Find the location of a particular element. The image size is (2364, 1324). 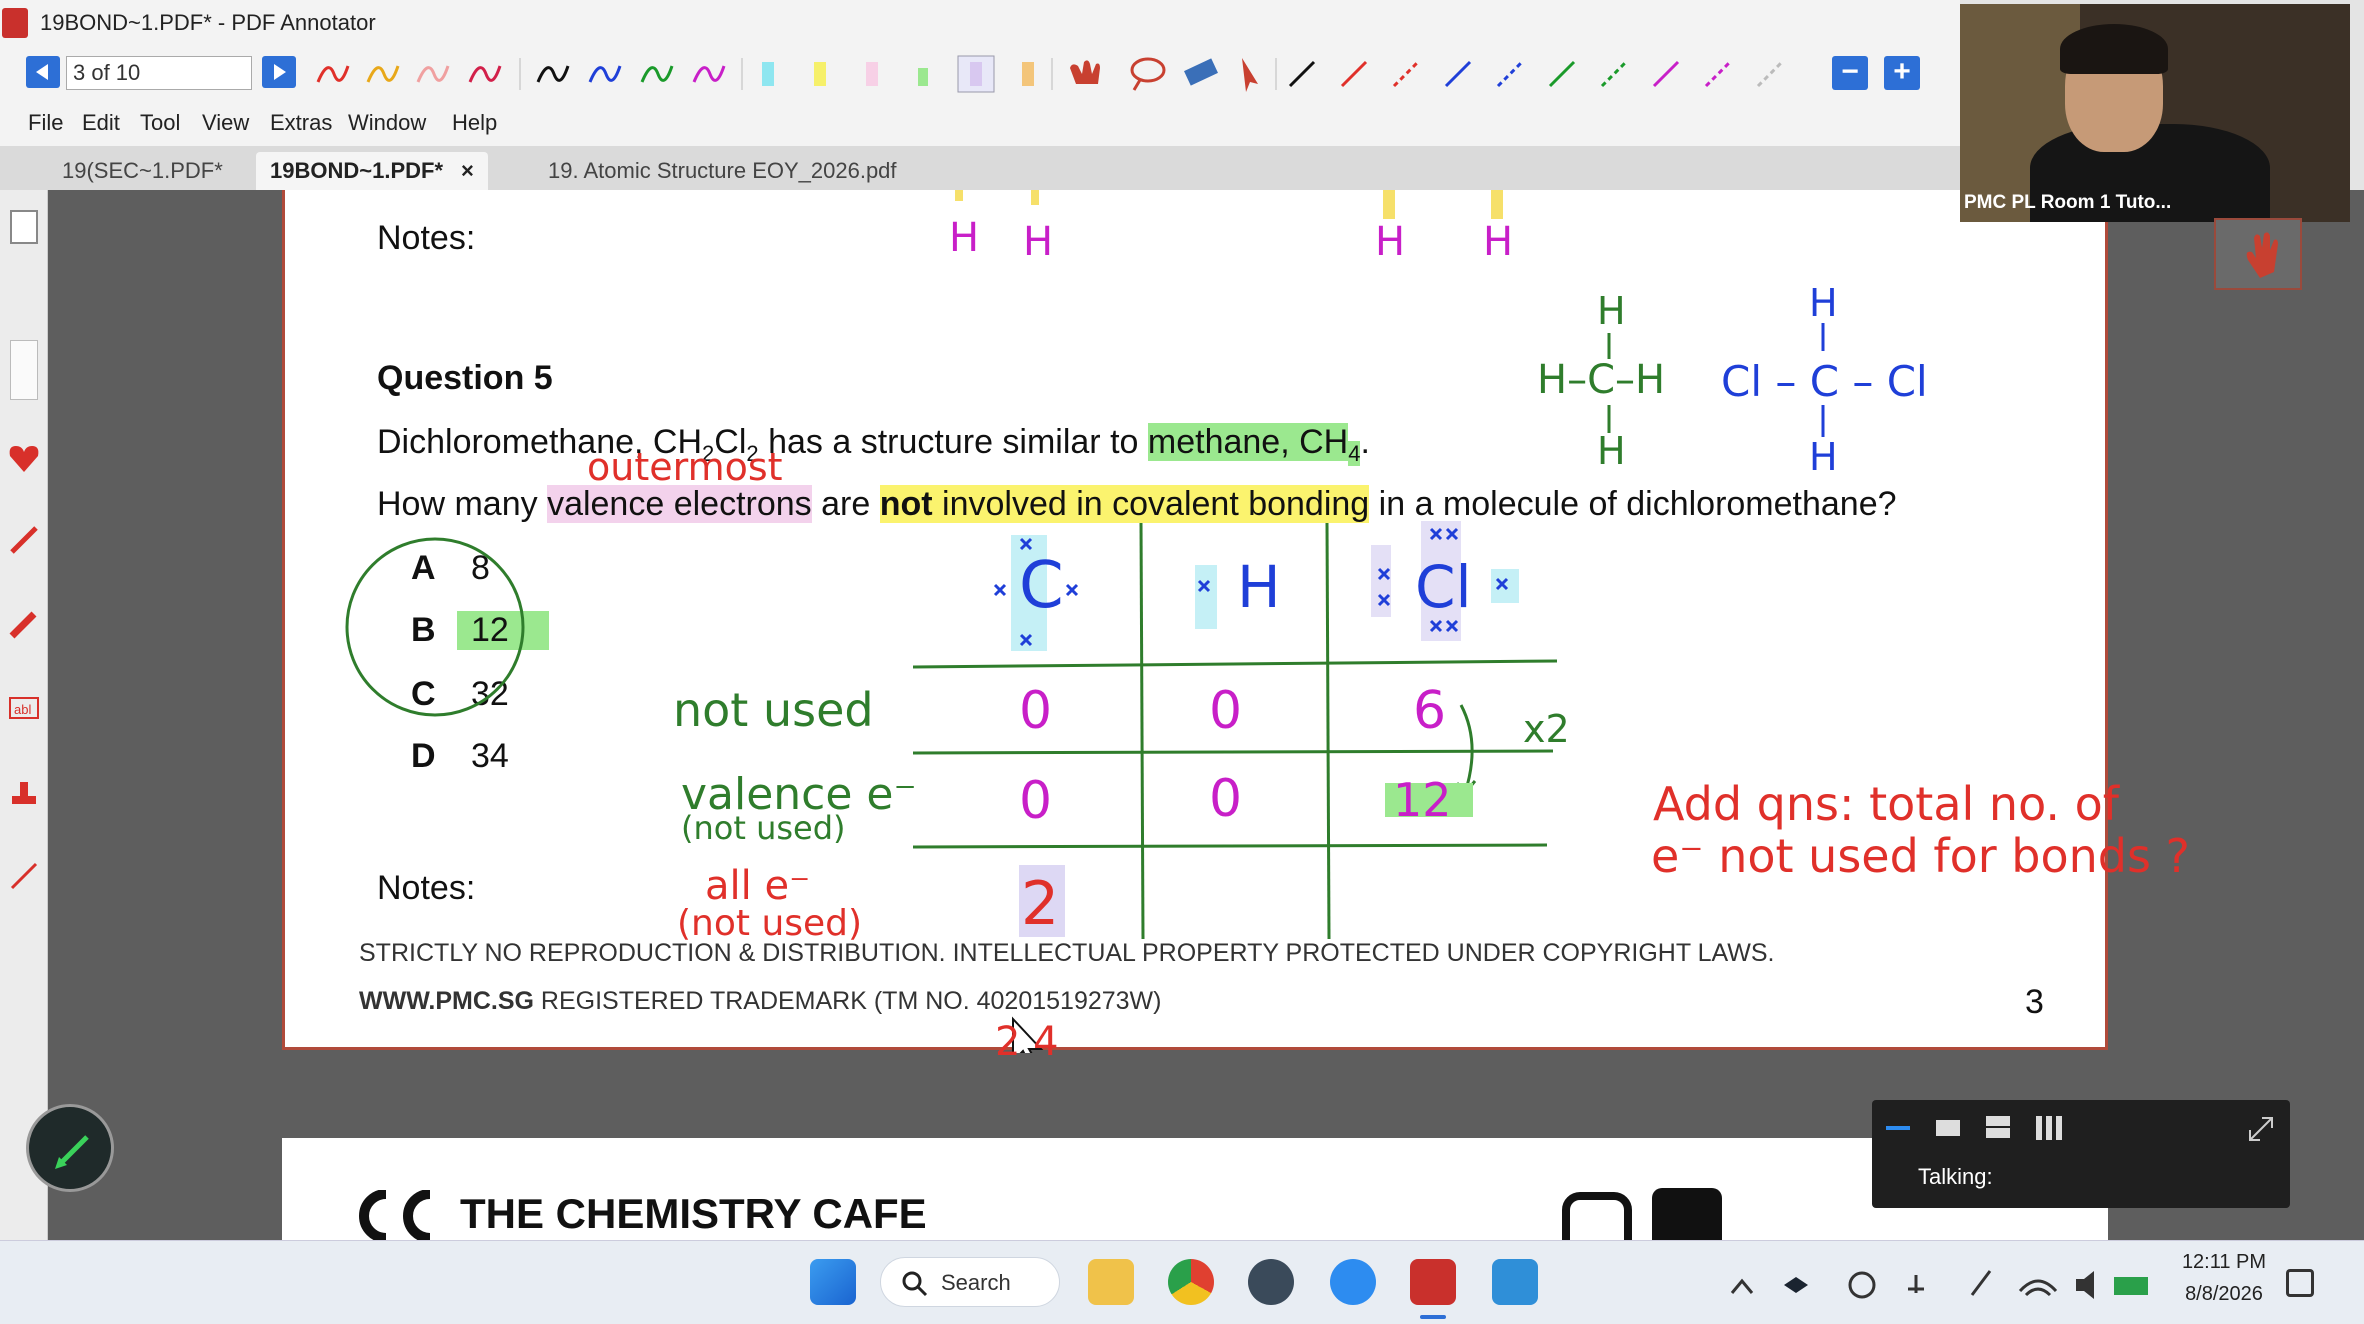

menu-tool: Tool is located at coordinates (160, 123).